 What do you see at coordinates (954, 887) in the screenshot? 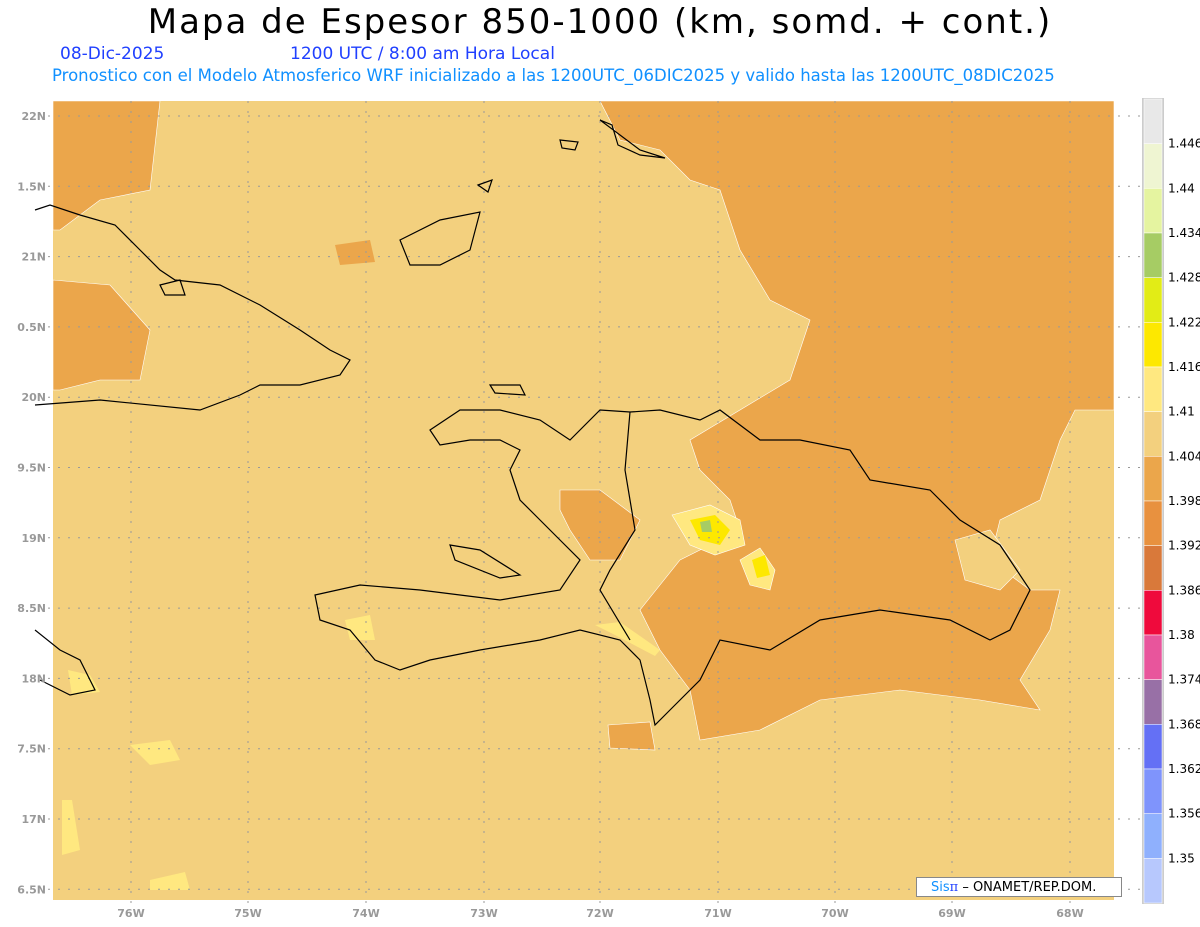
I see `watermark-pi: π` at bounding box center [954, 887].